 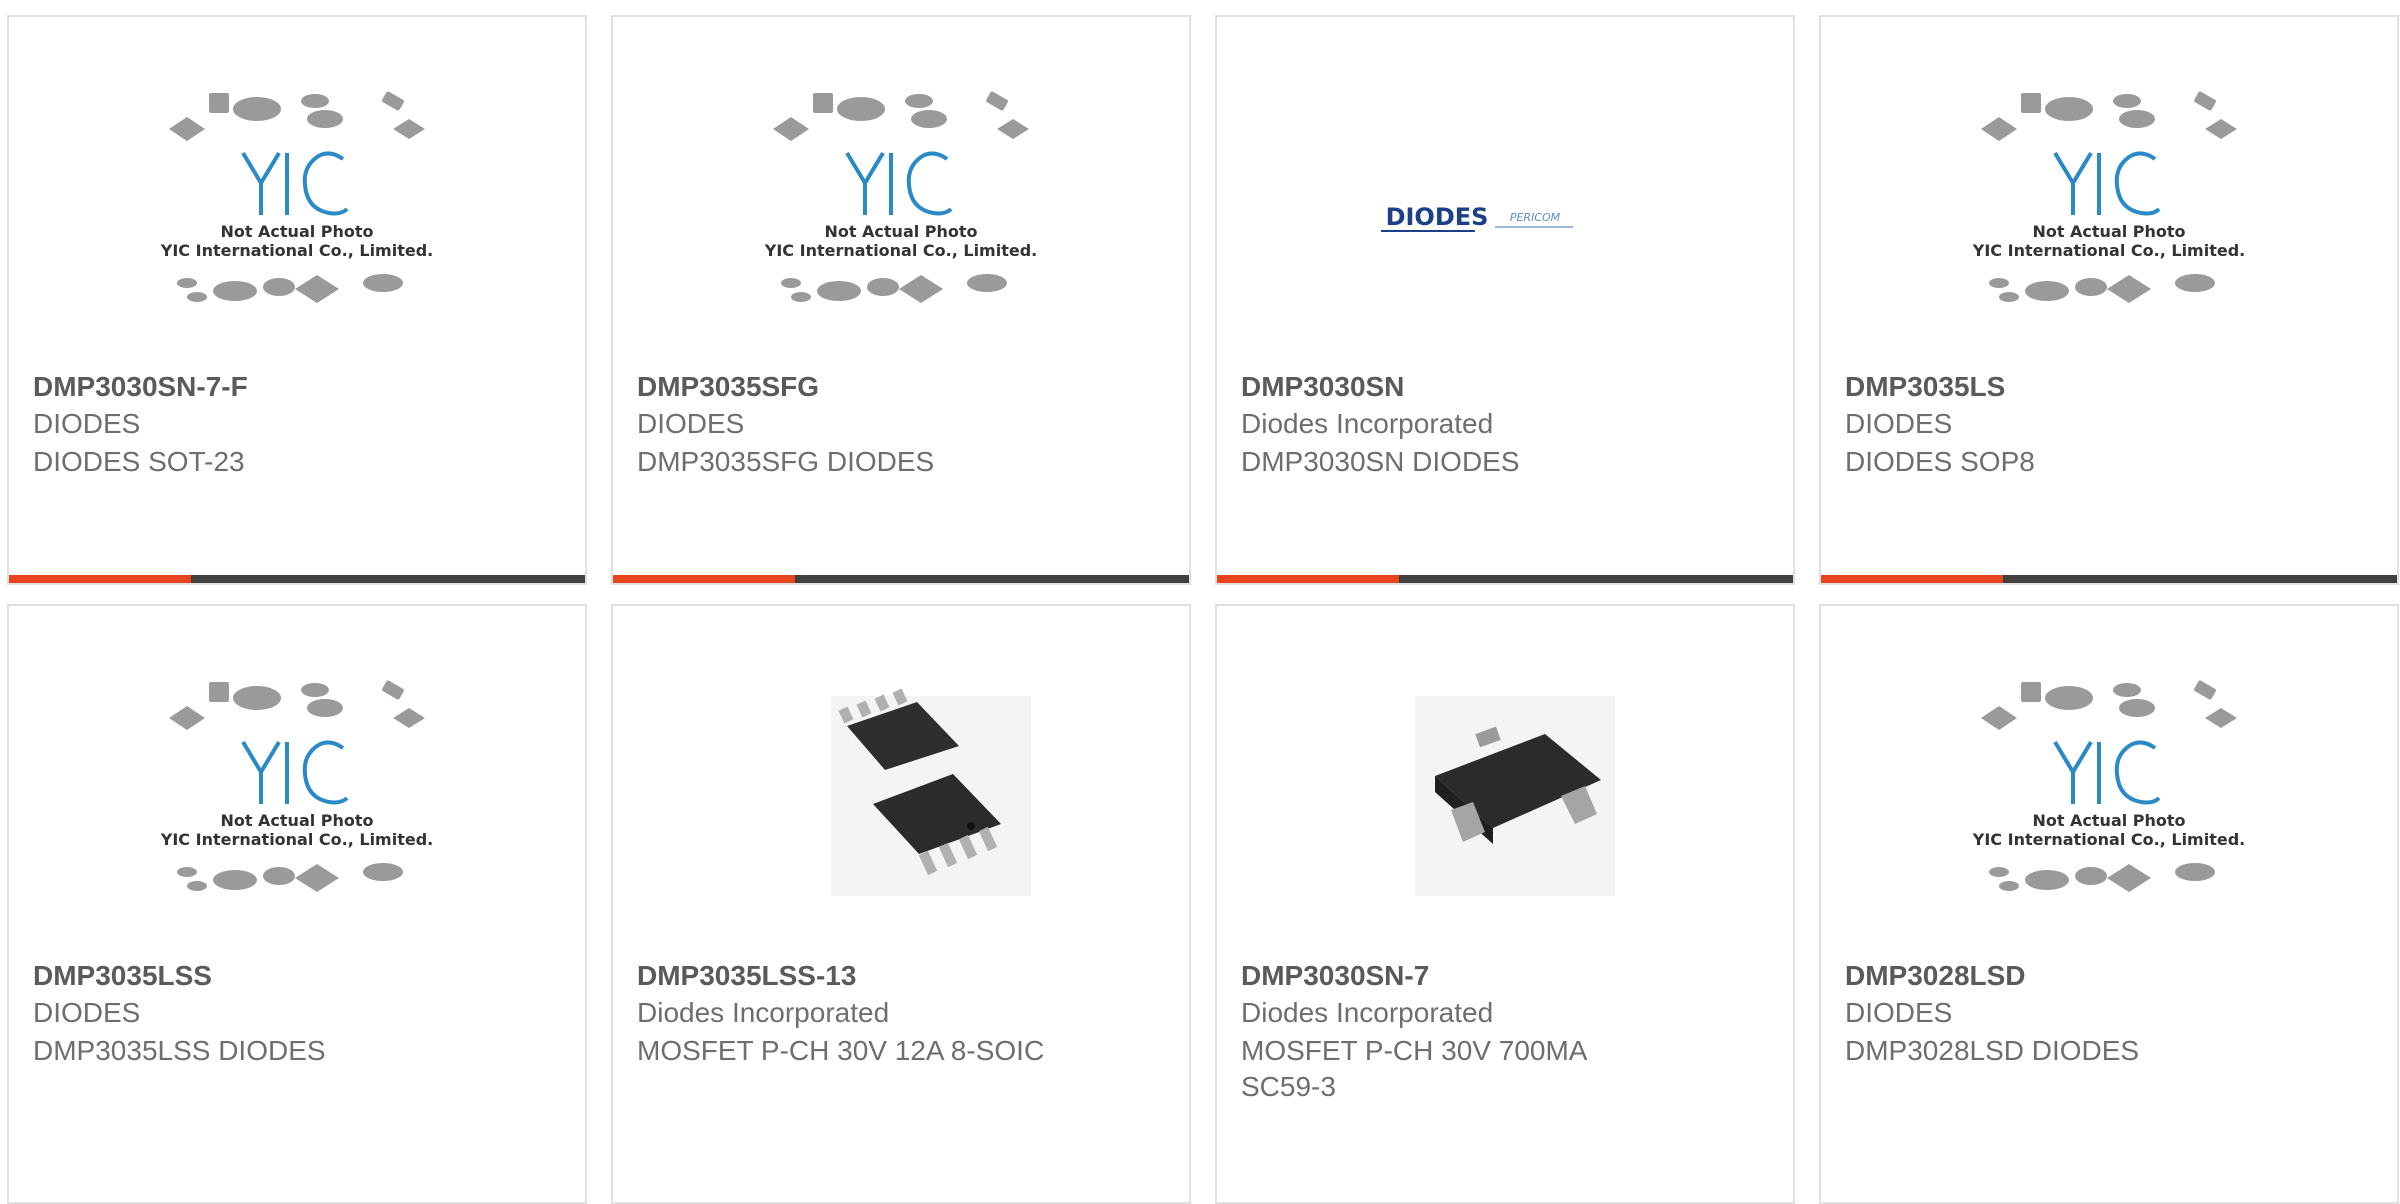 What do you see at coordinates (1925, 387) in the screenshot?
I see `part-number: DMP3035LS` at bounding box center [1925, 387].